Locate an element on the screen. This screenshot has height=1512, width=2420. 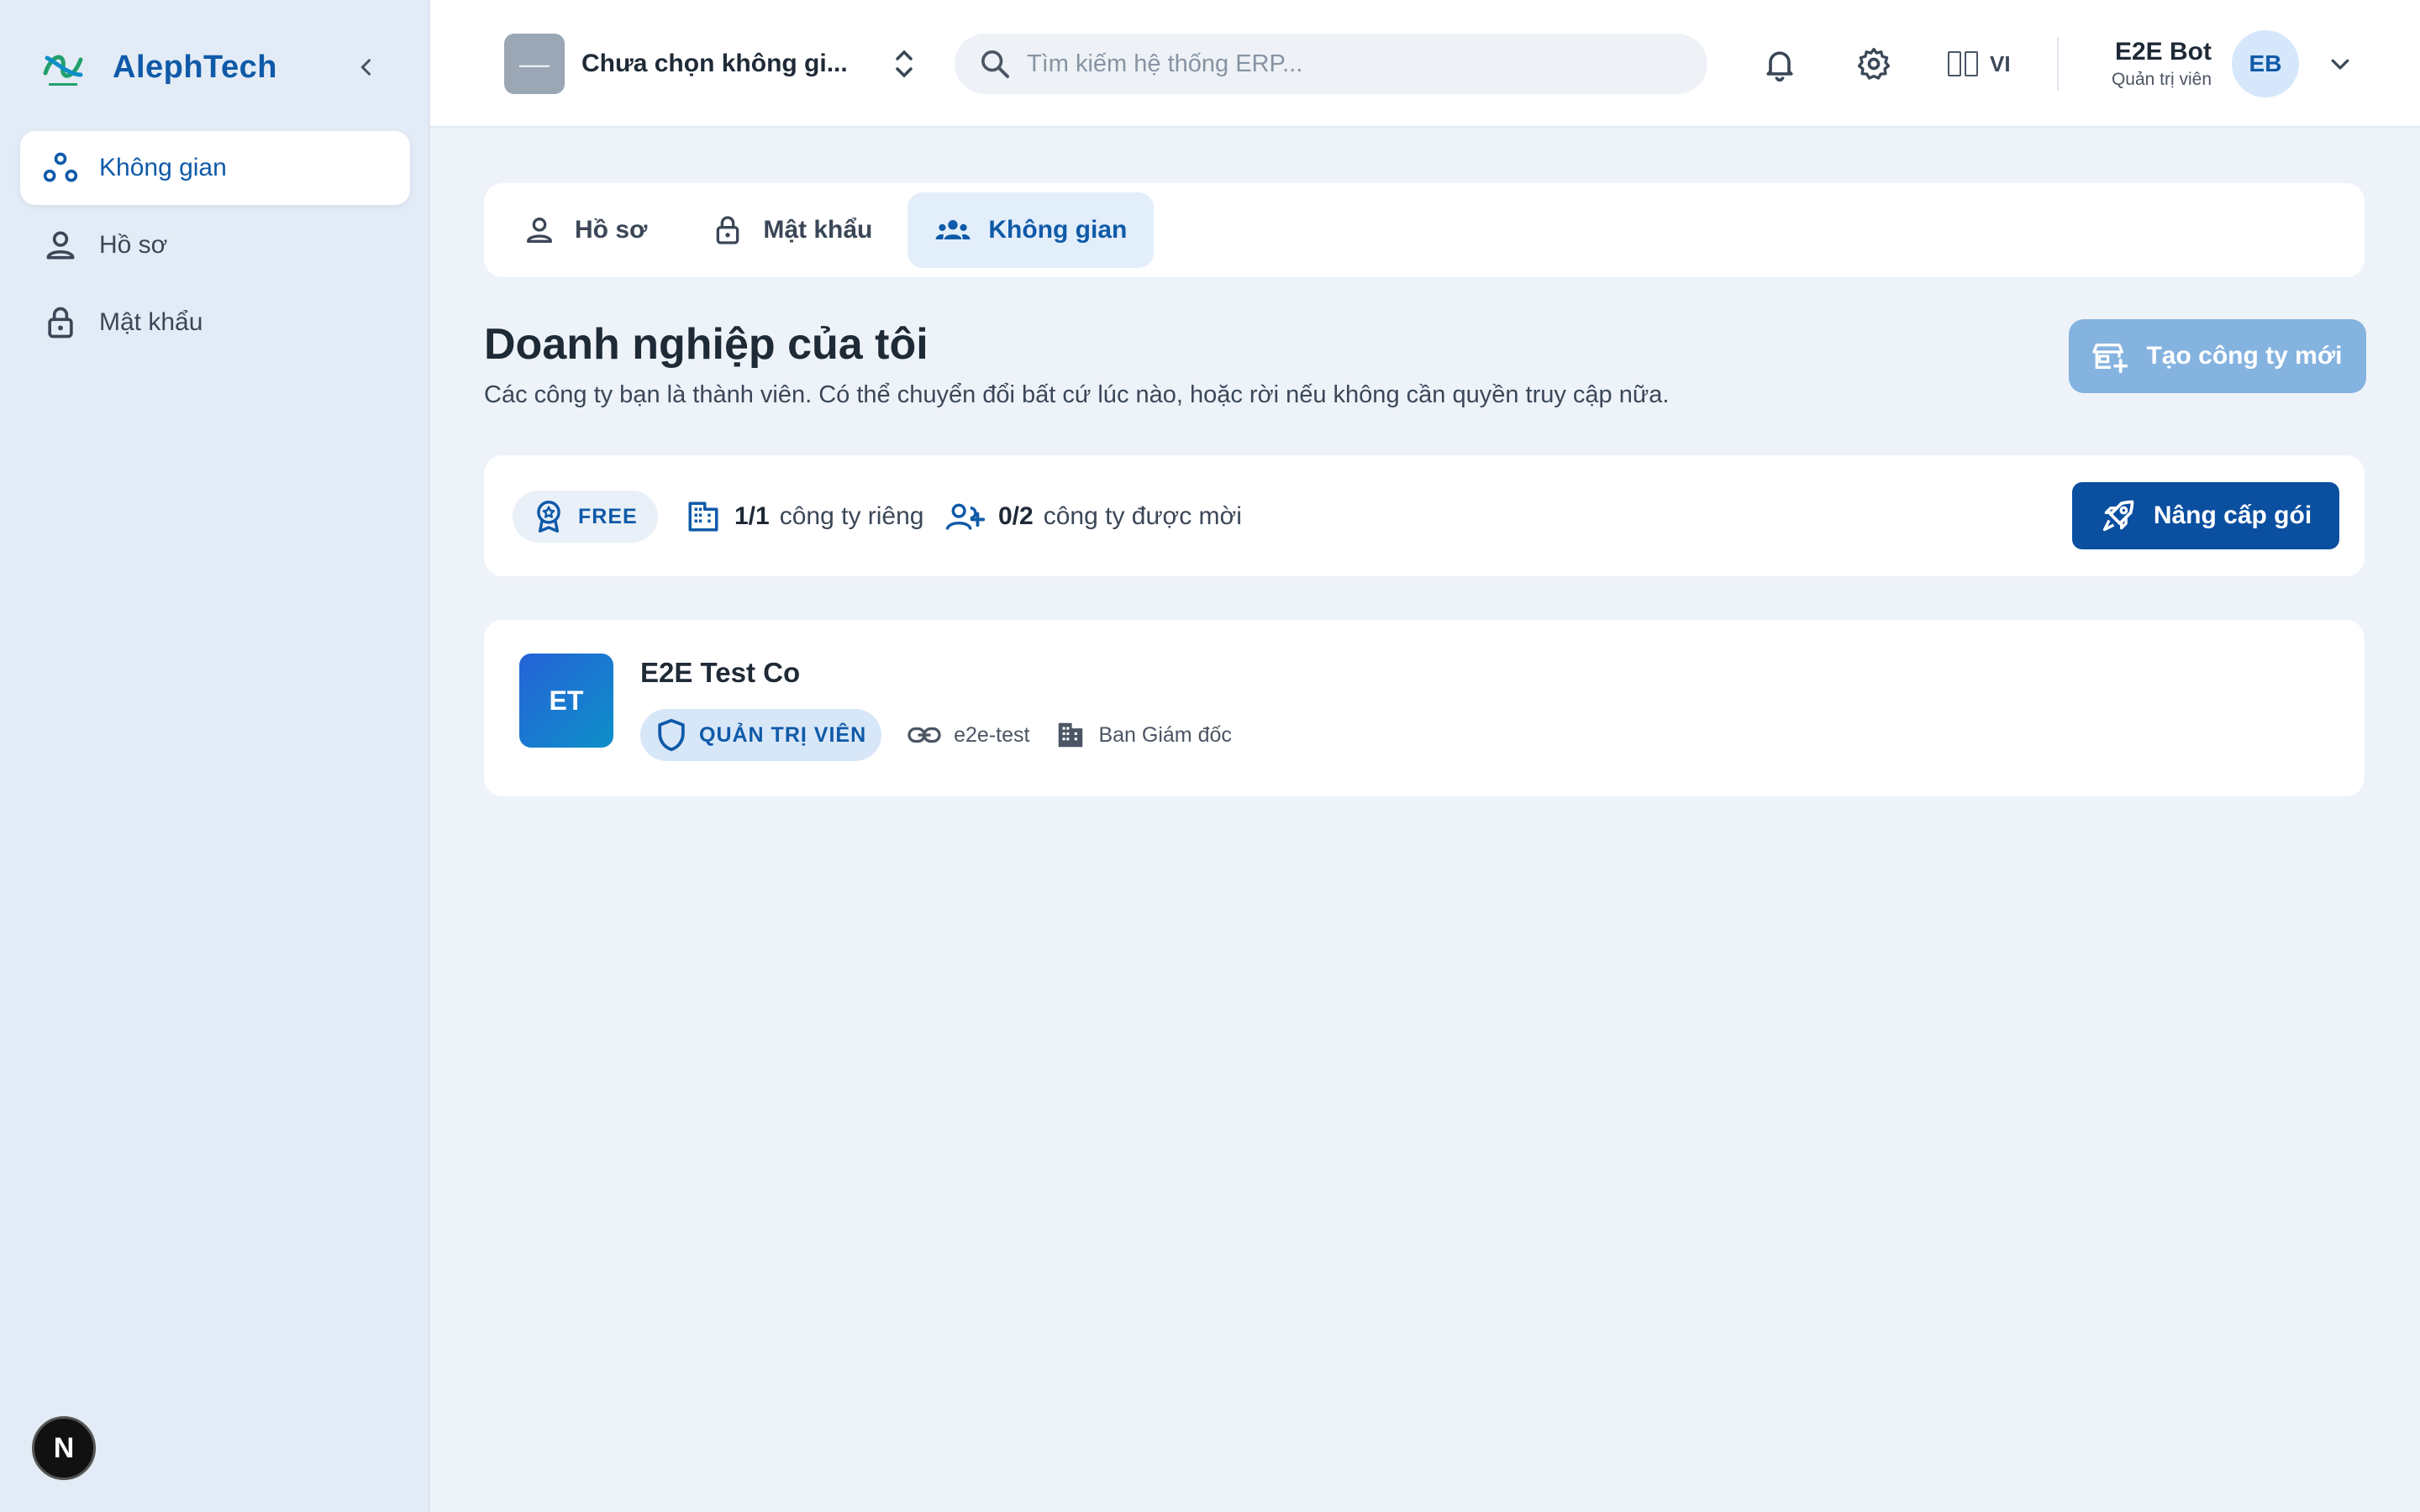
search-box is located at coordinates (1331, 64).